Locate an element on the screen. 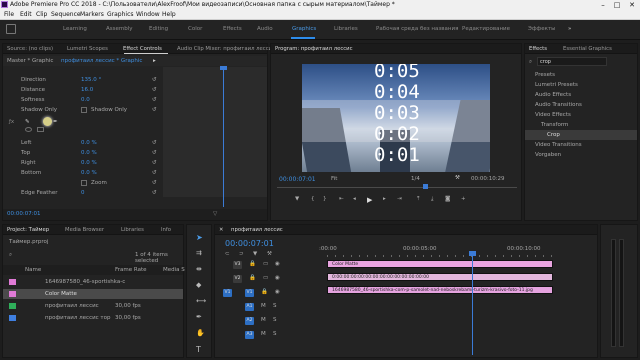 The width and height of the screenshot is (640, 360). add-marker-icon: ▼ is located at coordinates (255, 254).